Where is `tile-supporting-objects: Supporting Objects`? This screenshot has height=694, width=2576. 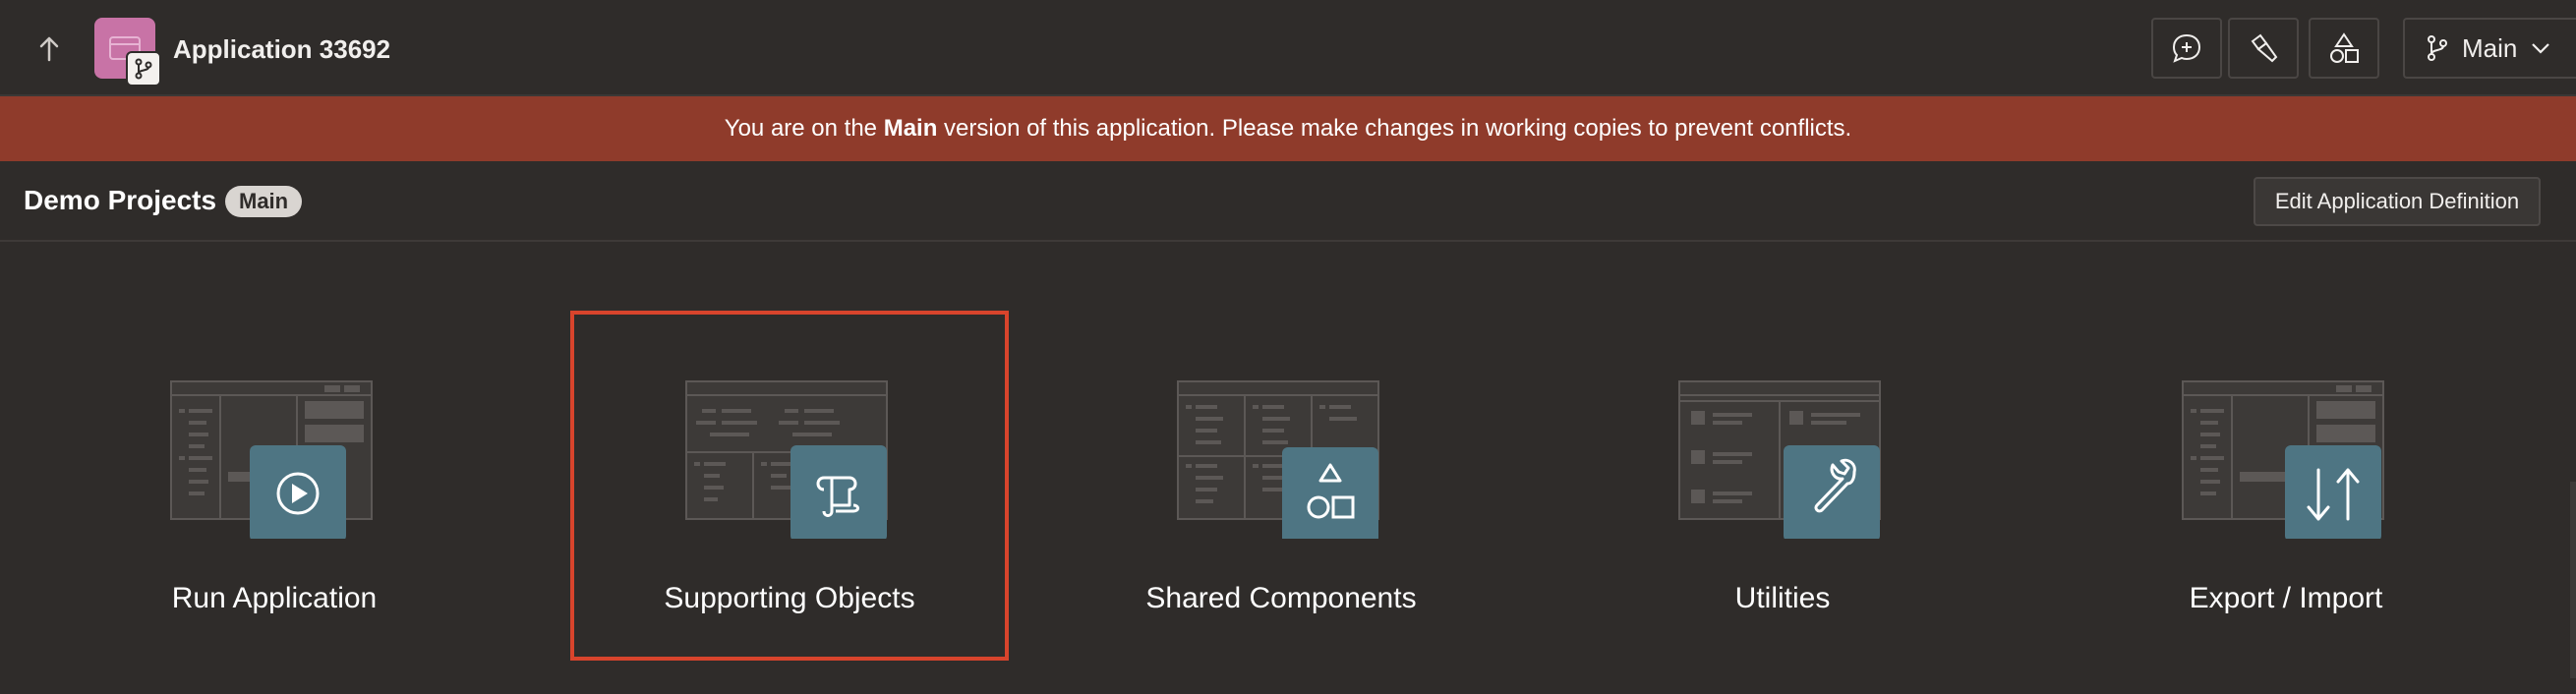 tile-supporting-objects: Supporting Objects is located at coordinates (789, 486).